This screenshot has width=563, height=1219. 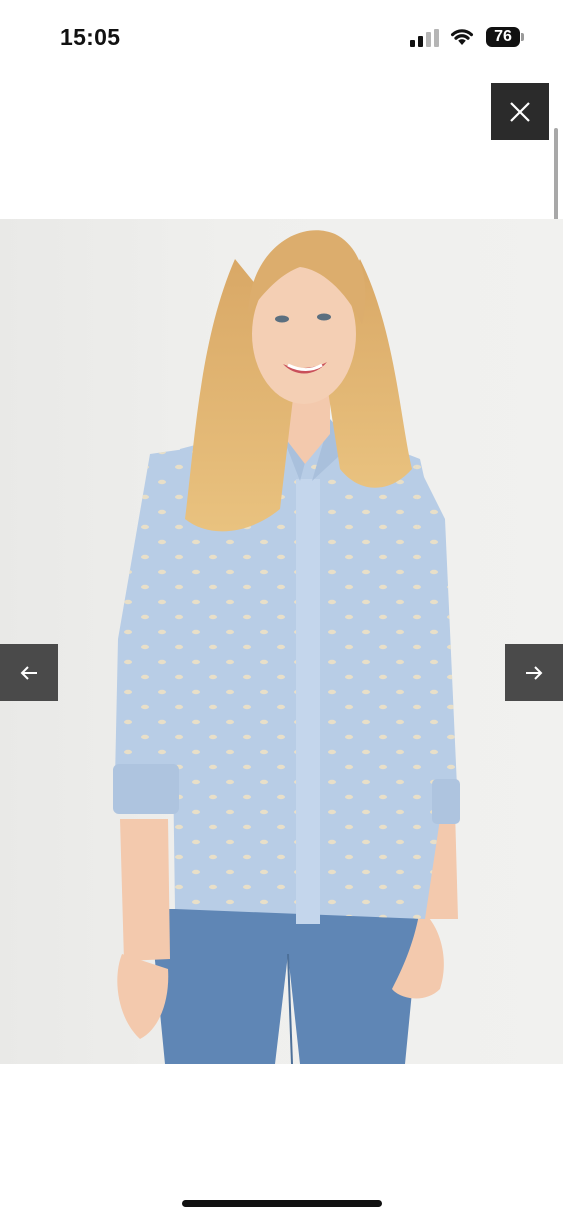 I want to click on arrow-right-icon, so click(x=534, y=672).